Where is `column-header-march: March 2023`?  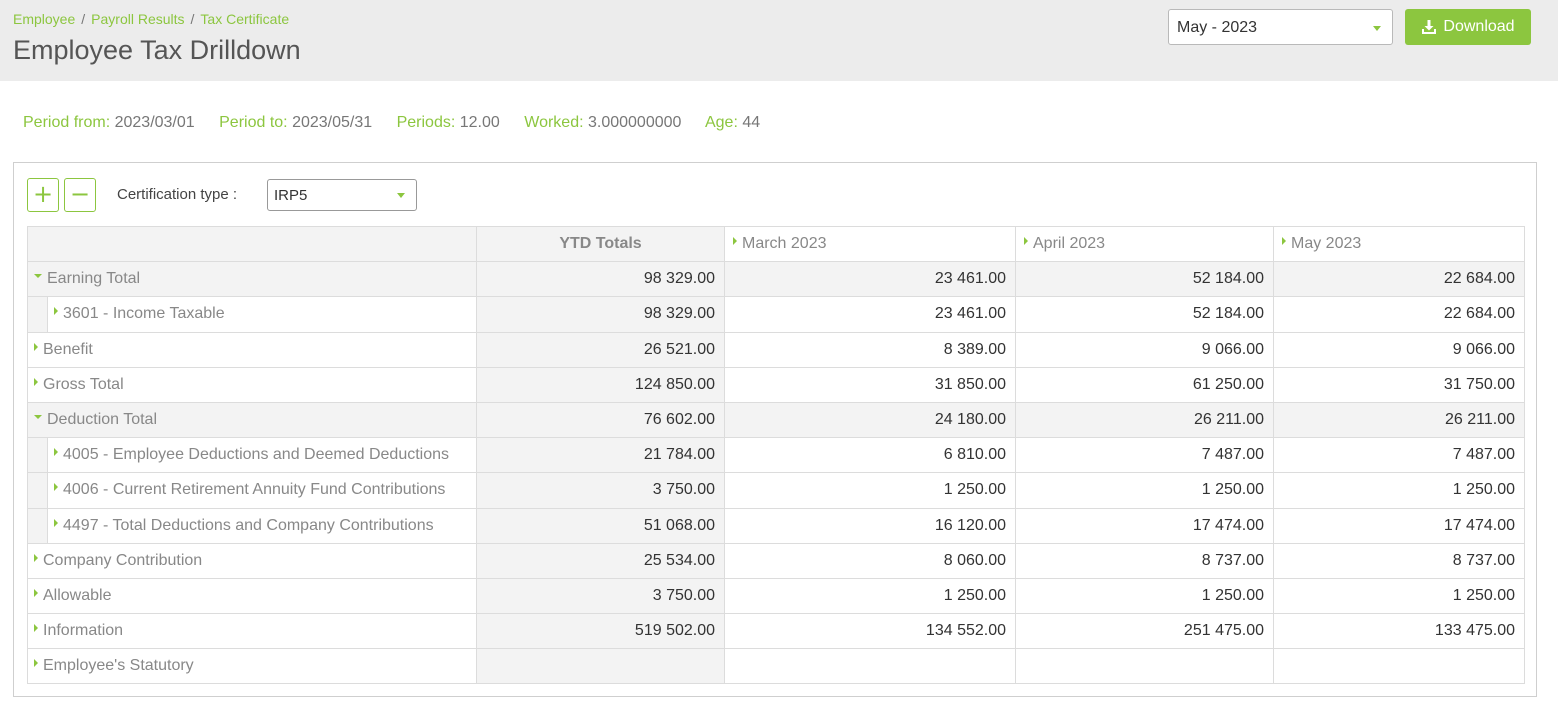 column-header-march: March 2023 is located at coordinates (870, 244).